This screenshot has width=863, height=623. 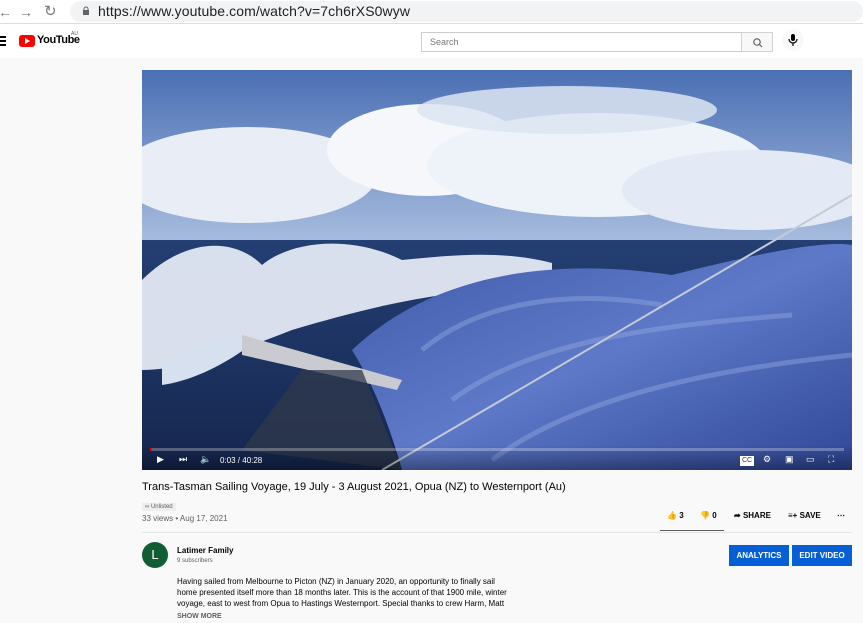 What do you see at coordinates (159, 507) in the screenshot?
I see `unlisted-badge: ∞ Unlisted` at bounding box center [159, 507].